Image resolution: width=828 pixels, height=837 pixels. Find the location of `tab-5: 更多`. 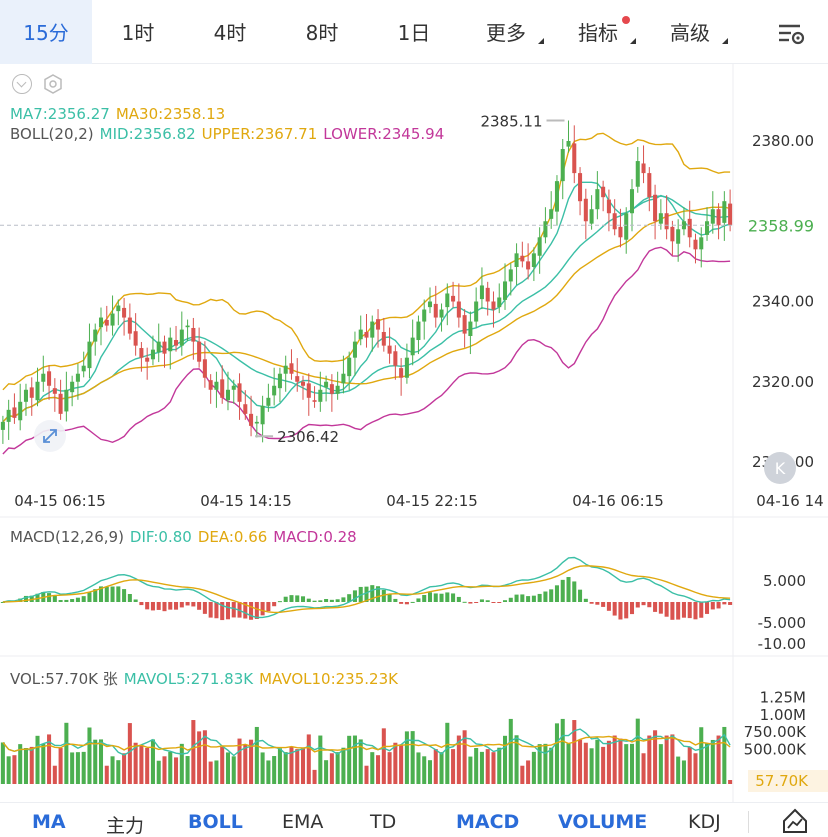

tab-5: 更多 is located at coordinates (506, 32).